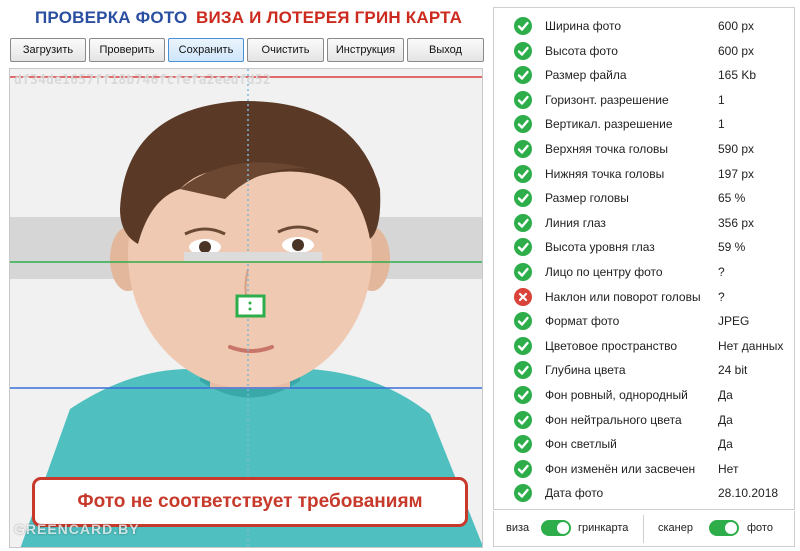 The height and width of the screenshot is (551, 800). Describe the element at coordinates (250, 502) in the screenshot. I see `verdict-banner: Фото не соответствует требованиям` at that location.